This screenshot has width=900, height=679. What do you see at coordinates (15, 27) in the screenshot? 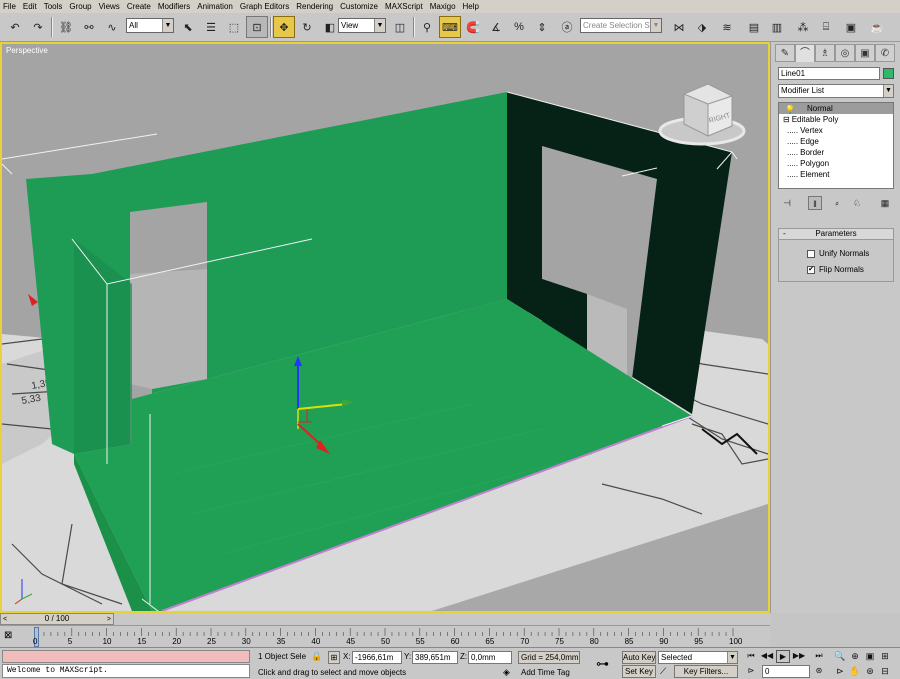
I see `undo-button: ↶` at bounding box center [15, 27].